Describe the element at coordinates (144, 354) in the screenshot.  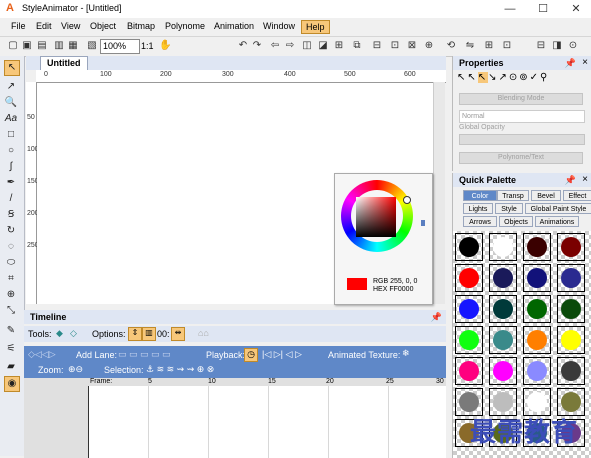
I see `add-lane-icons: ▭ ▭ ▭ ▭ ▭` at that location.